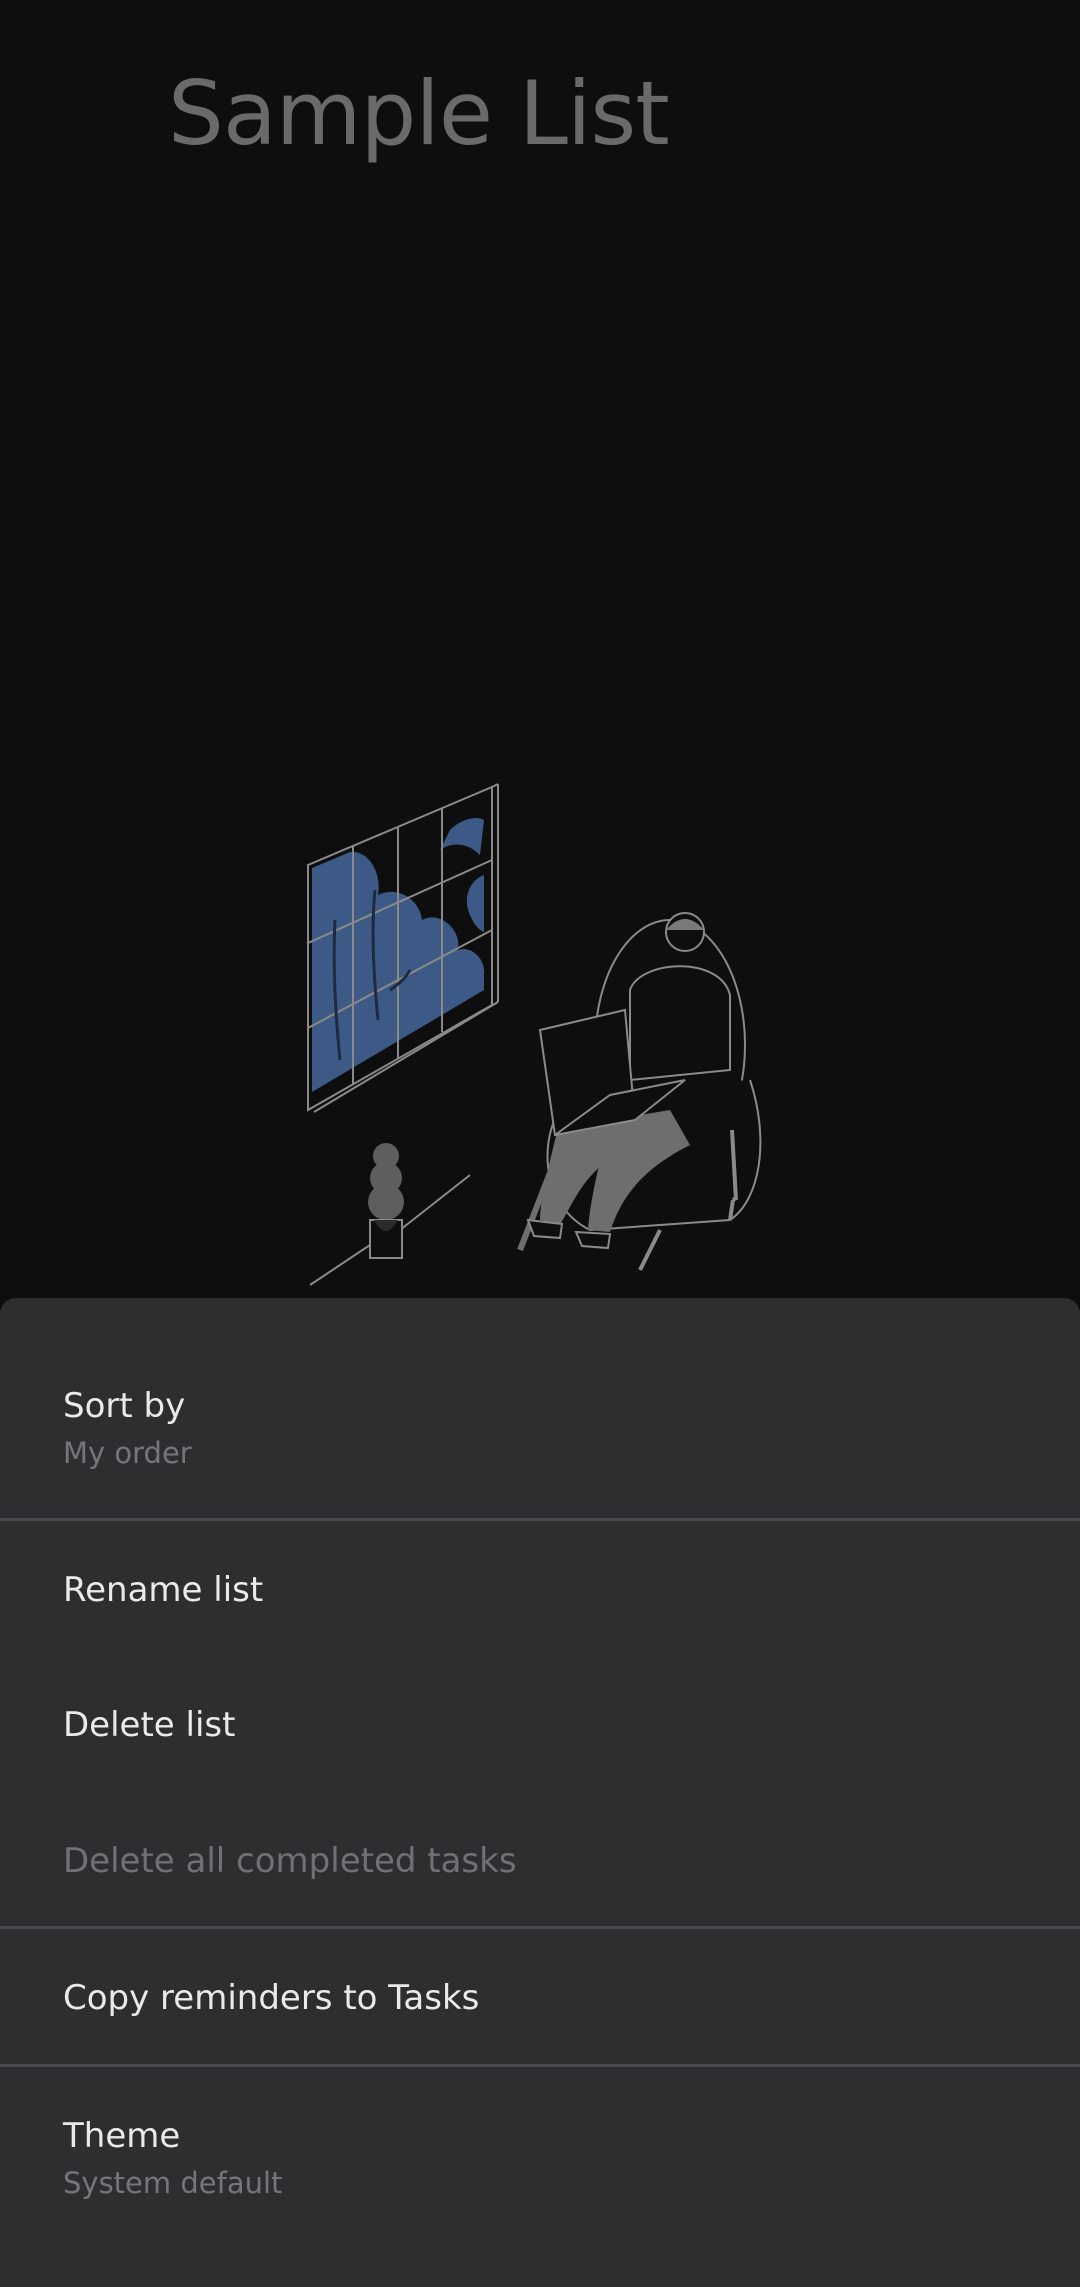  What do you see at coordinates (386, 1201) in the screenshot?
I see `plant-illustration` at bounding box center [386, 1201].